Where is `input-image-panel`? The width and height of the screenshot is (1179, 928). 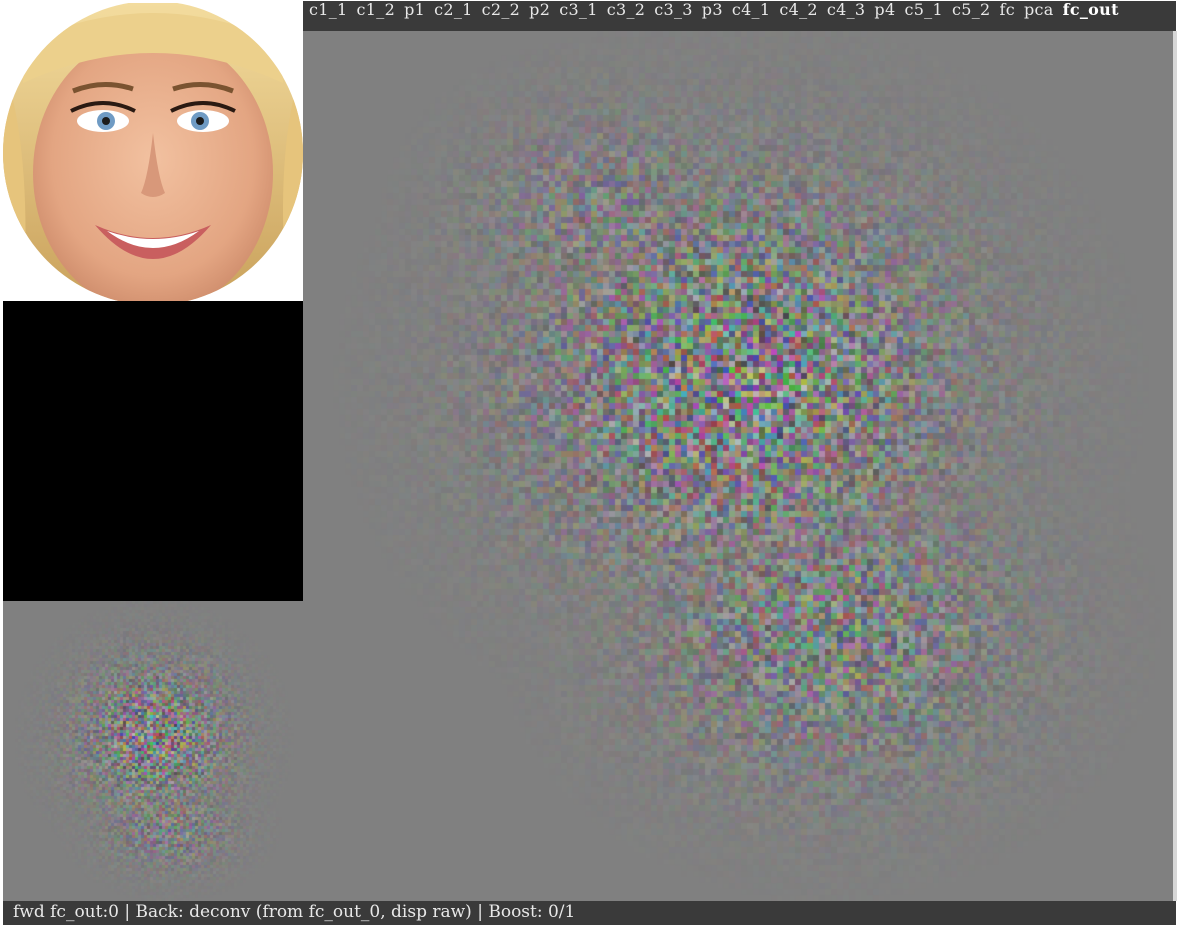
input-image-panel is located at coordinates (153, 152).